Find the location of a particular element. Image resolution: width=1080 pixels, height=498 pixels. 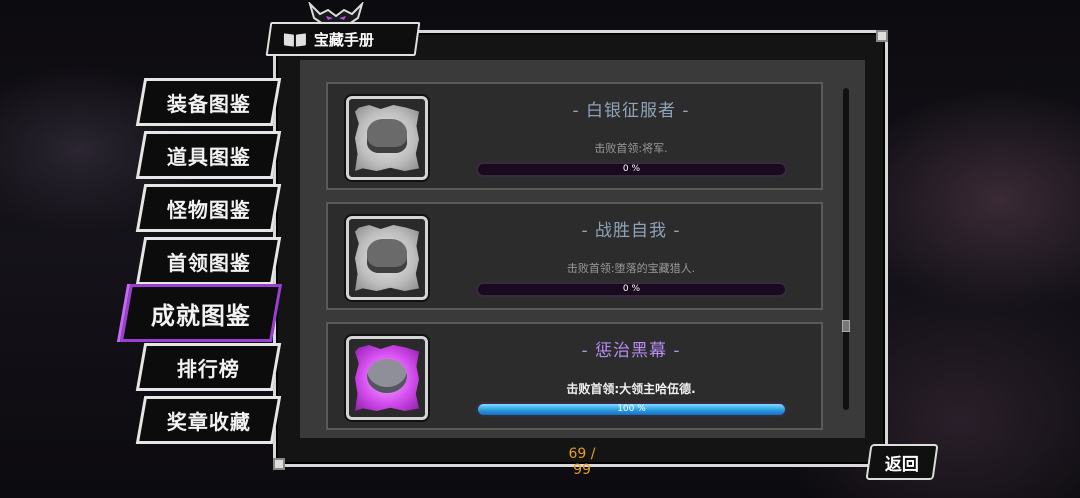

sidebar-item-label: 首领图鉴 is located at coordinates (208, 262).